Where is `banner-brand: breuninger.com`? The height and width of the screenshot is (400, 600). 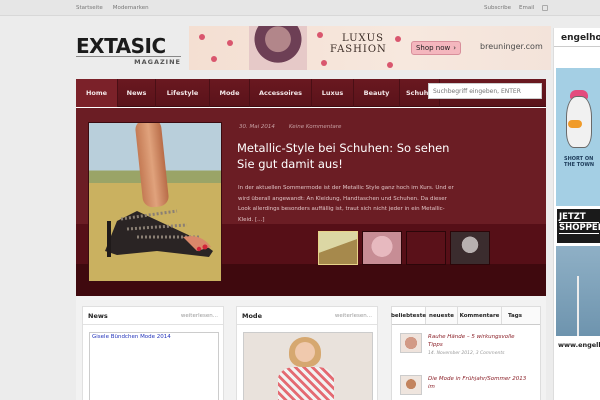
banner-brand: breuninger.com is located at coordinates (511, 46).